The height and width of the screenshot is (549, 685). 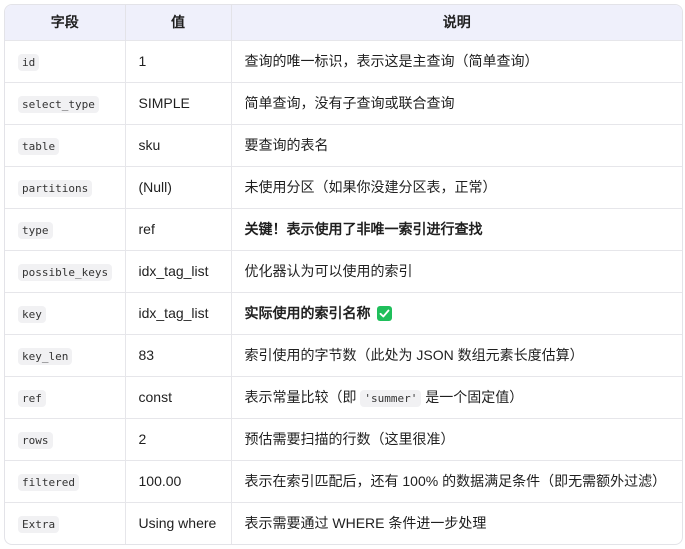 What do you see at coordinates (456, 270) in the screenshot?
I see `desc-cell: 优化器认为可以使用的索引` at bounding box center [456, 270].